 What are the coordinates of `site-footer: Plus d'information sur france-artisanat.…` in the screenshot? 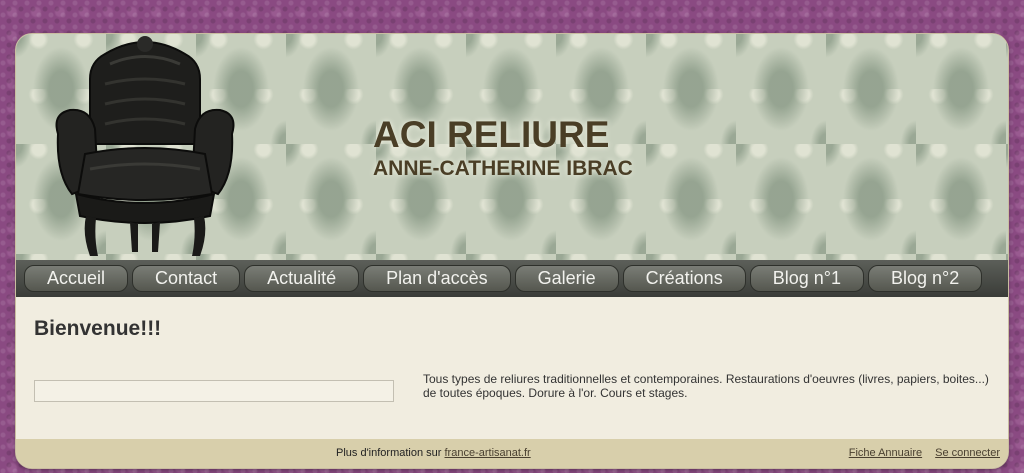 It's located at (512, 453).